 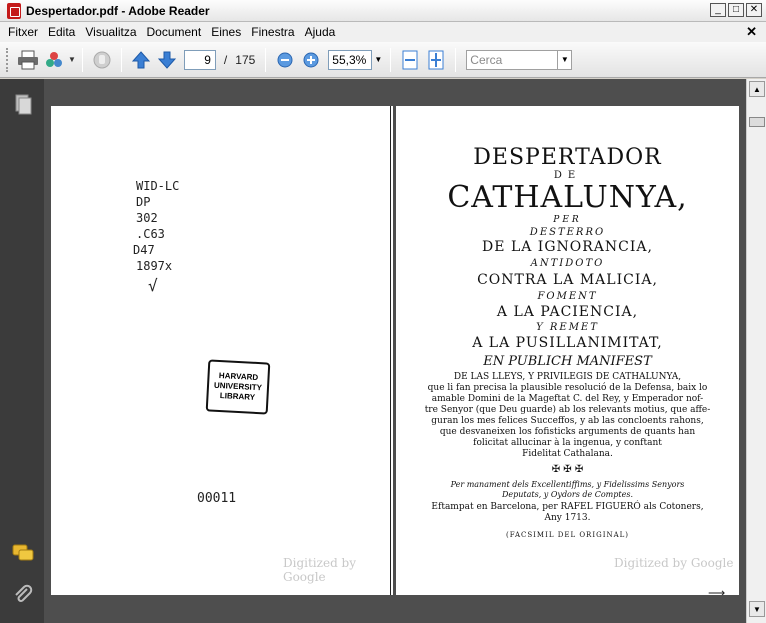 What do you see at coordinates (153, 285) in the screenshot?
I see `checkmark: √` at bounding box center [153, 285].